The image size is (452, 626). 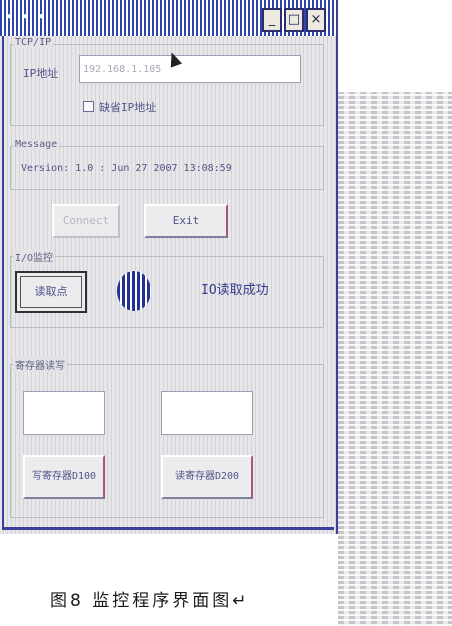 What do you see at coordinates (186, 221) in the screenshot?
I see `exit-button: Exit` at bounding box center [186, 221].